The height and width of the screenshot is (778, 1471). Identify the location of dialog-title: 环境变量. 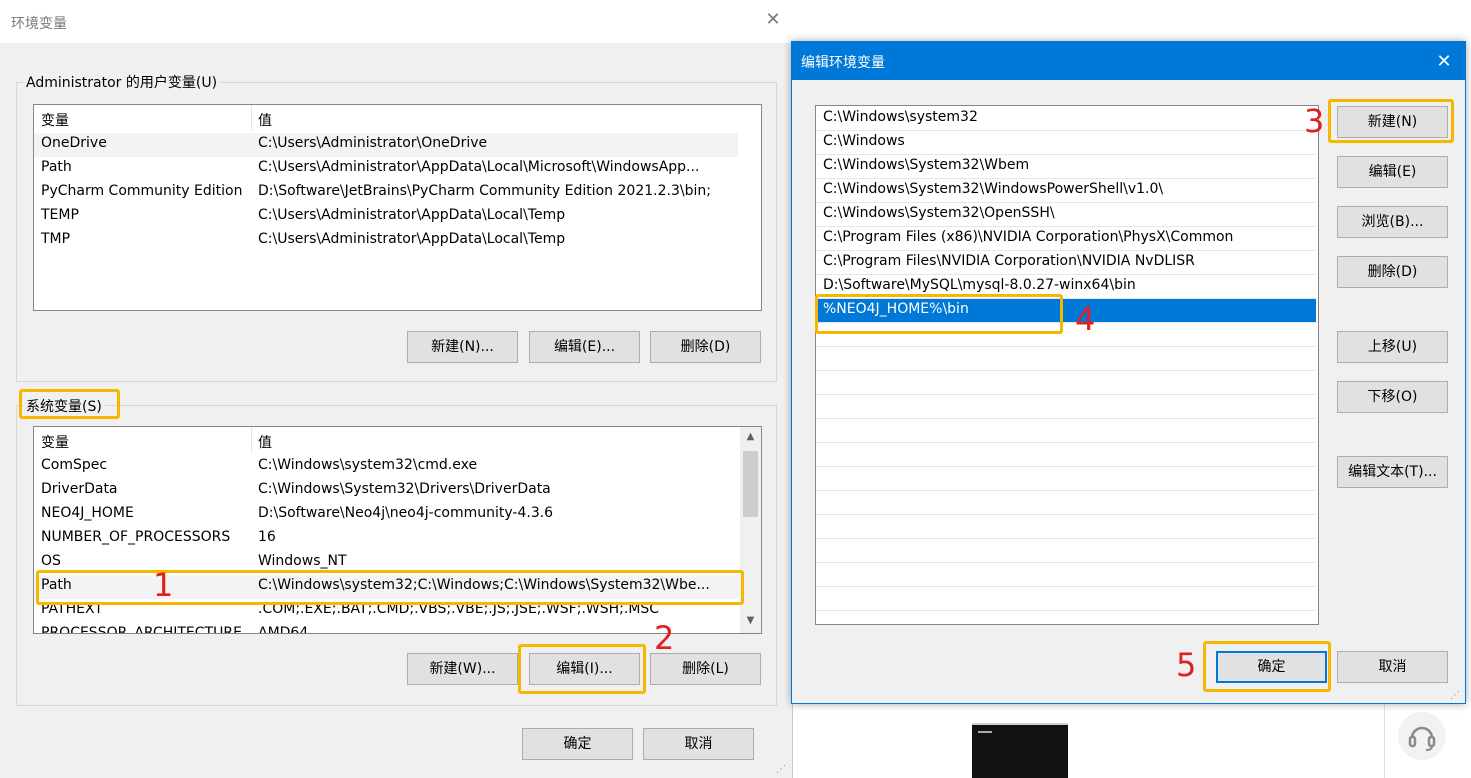
(39, 24).